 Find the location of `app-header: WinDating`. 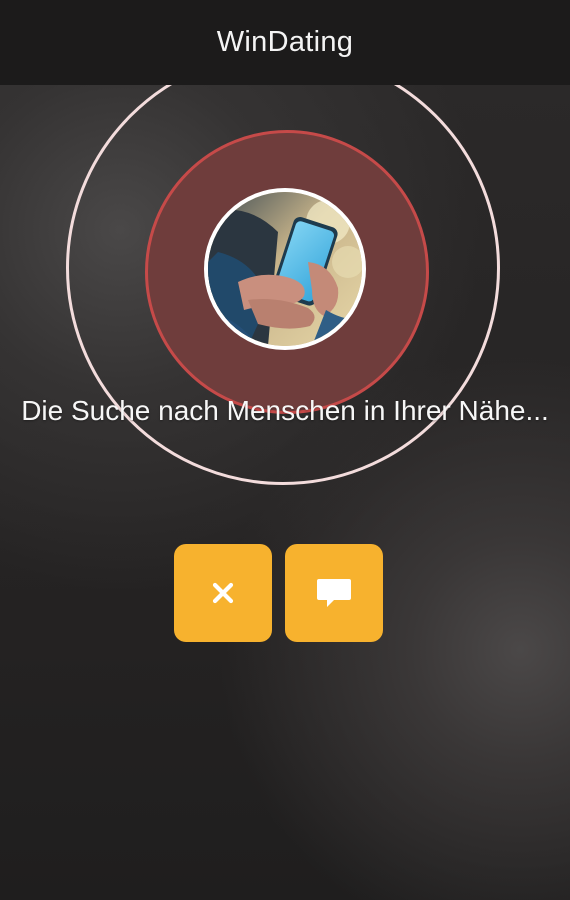

app-header: WinDating is located at coordinates (285, 42).